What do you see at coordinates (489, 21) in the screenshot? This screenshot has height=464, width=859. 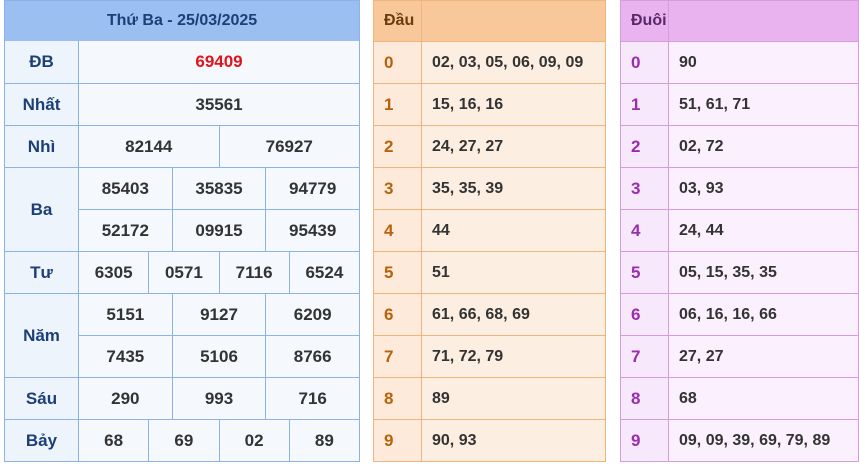 I see `head-table-header: Đầu` at bounding box center [489, 21].